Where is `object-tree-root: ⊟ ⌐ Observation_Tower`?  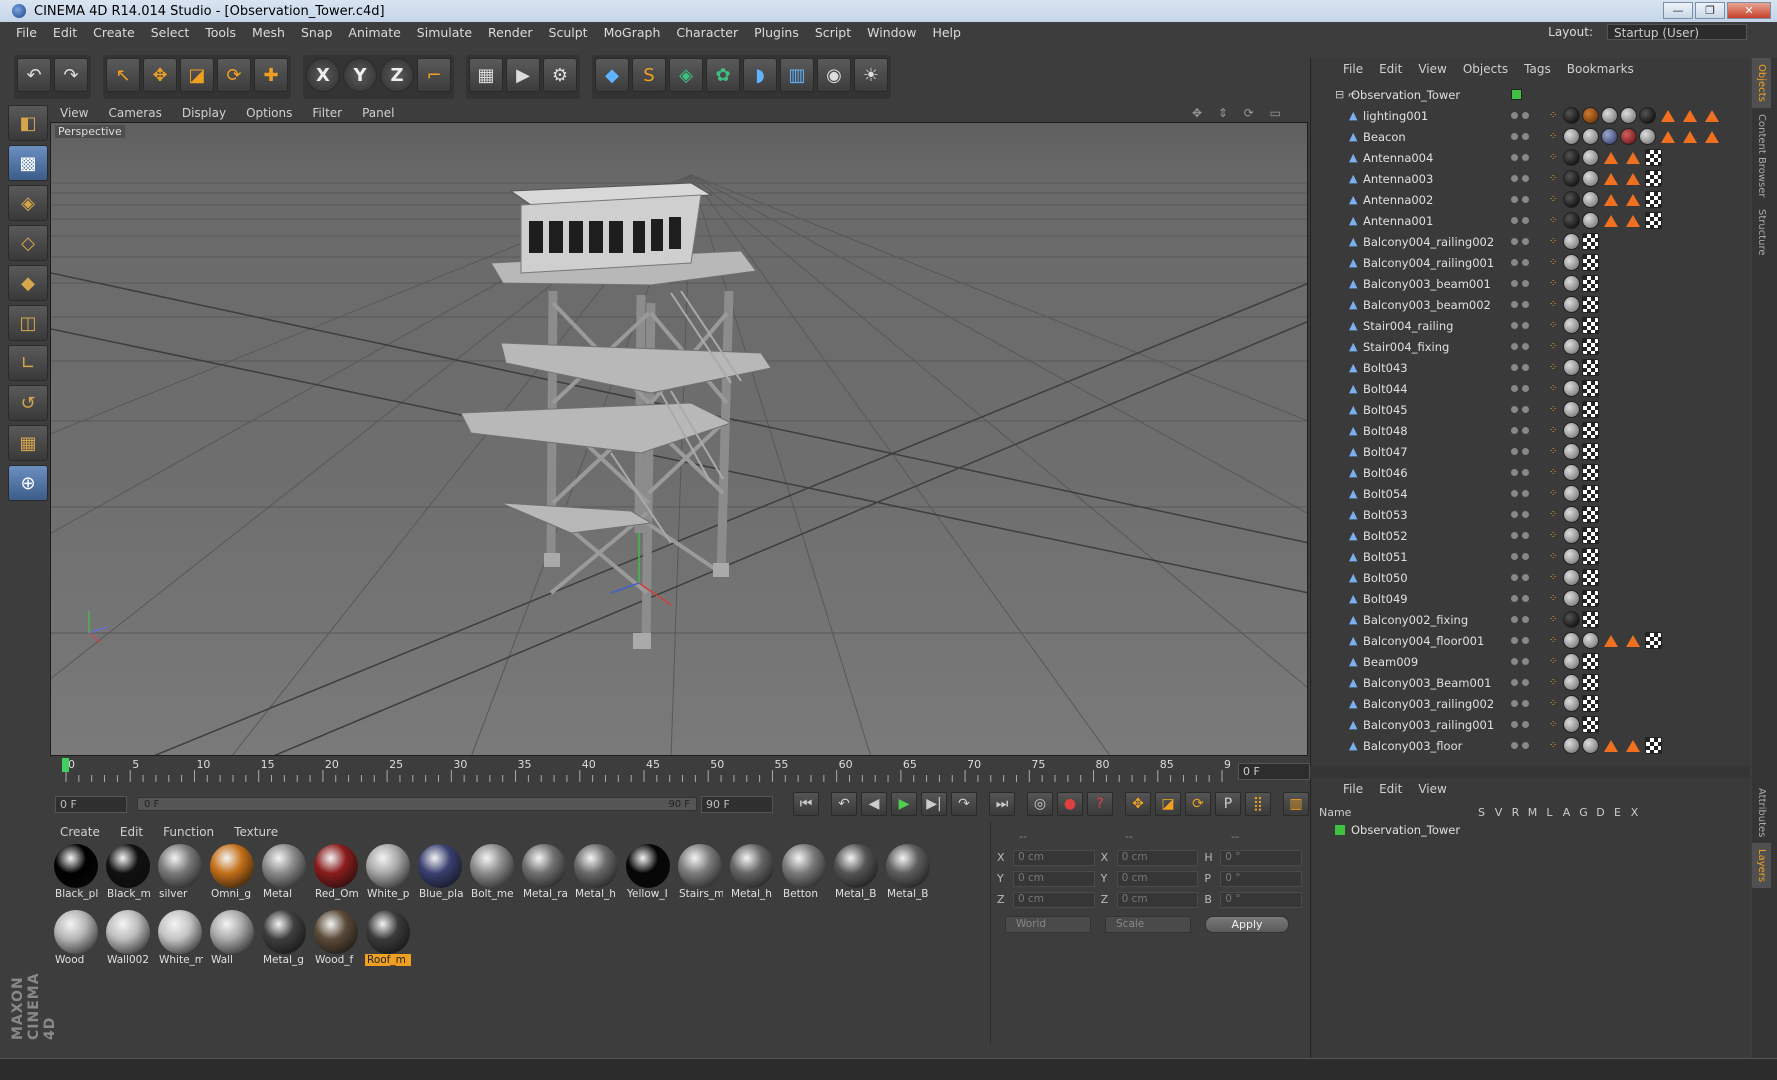
object-tree-root: ⊟ ⌐ Observation_Tower is located at coordinates (1526, 94).